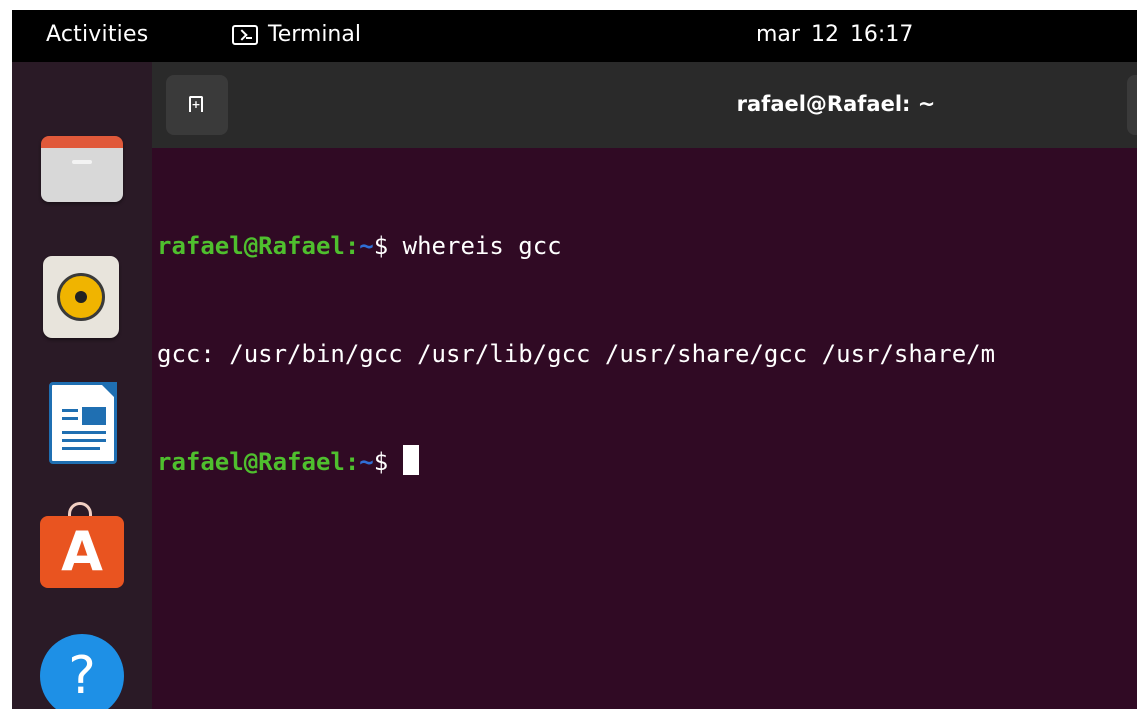  I want to click on dock-item-help: ?, so click(82, 670).